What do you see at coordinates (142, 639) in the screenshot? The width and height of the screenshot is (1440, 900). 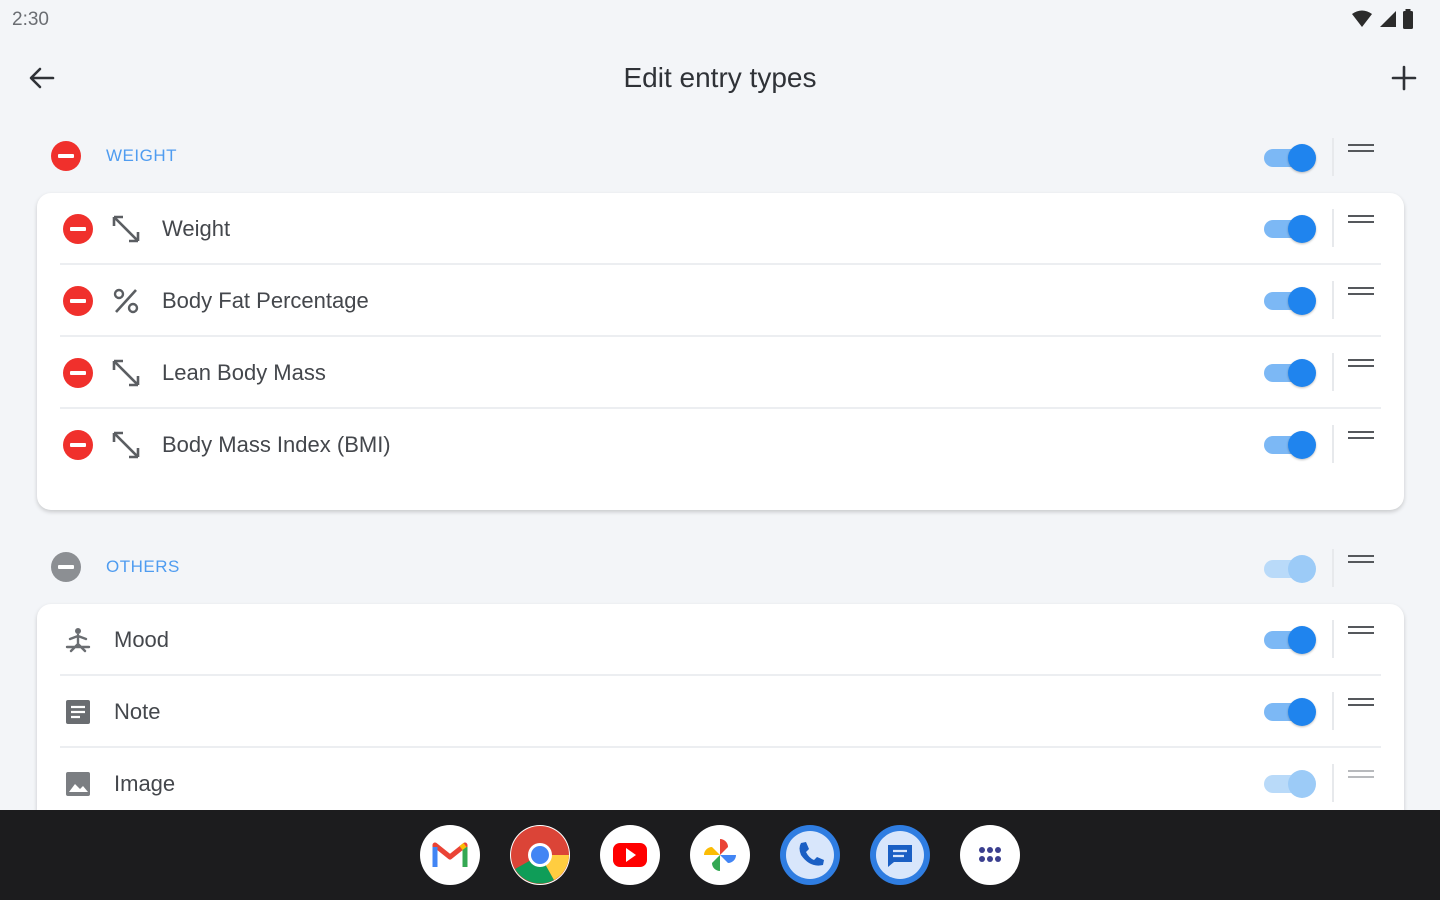 I see `item-label: Mood` at bounding box center [142, 639].